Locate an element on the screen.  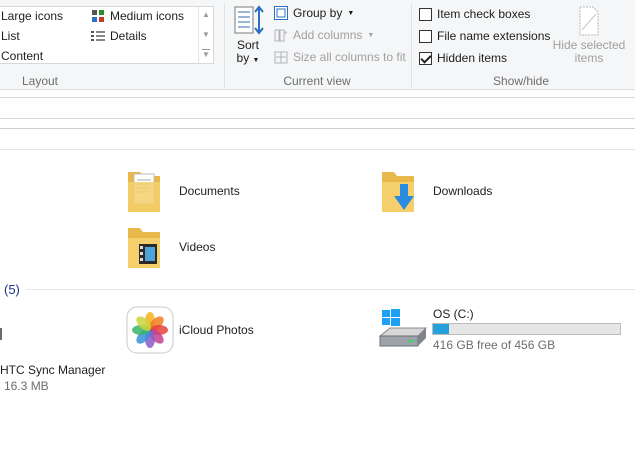
drive-usage-bar is located at coordinates (526, 329).